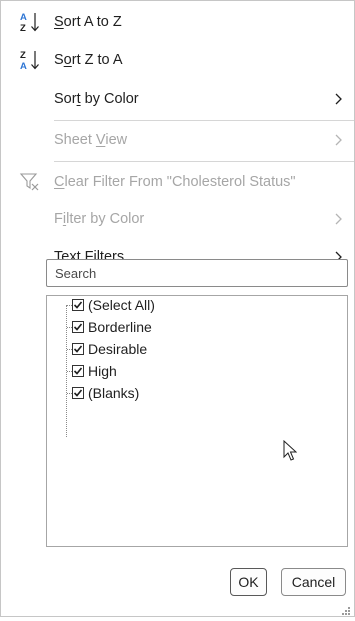 The width and height of the screenshot is (355, 621). I want to click on list-item-borderline: Borderline, so click(109, 327).